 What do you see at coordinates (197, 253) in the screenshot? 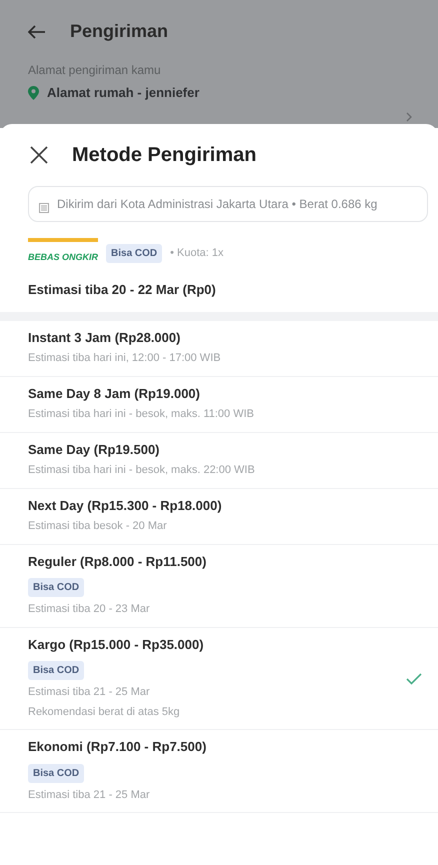
I see `quota-text: • Kuota: 1x` at bounding box center [197, 253].